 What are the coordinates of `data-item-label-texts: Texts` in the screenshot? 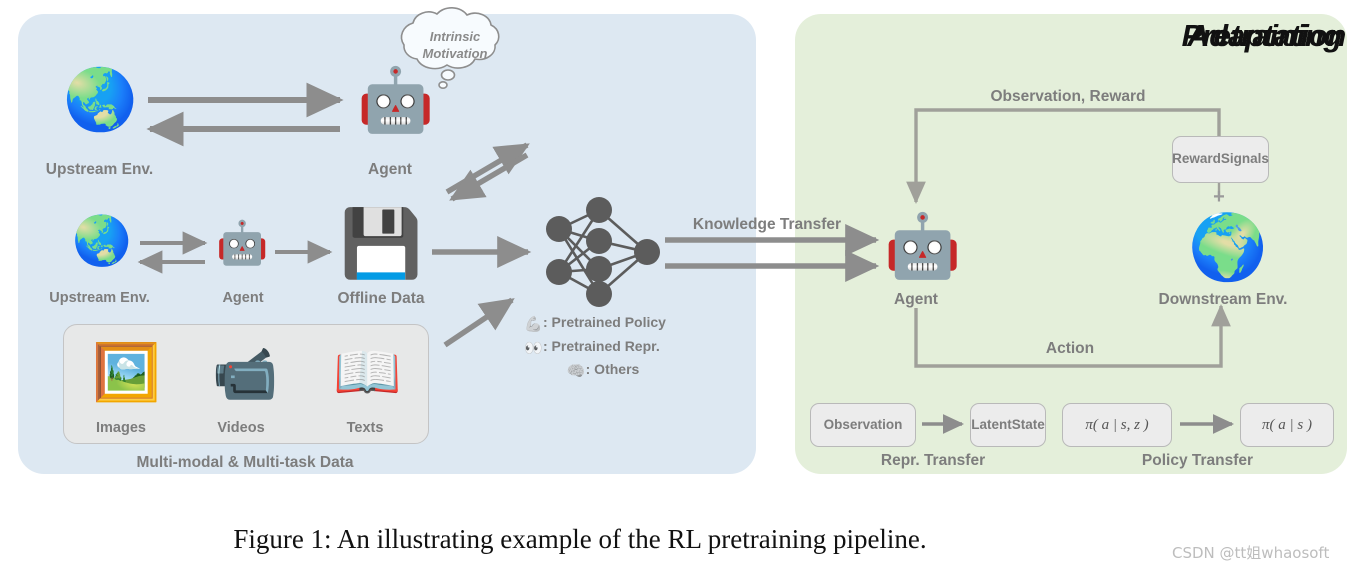 It's located at (365, 428).